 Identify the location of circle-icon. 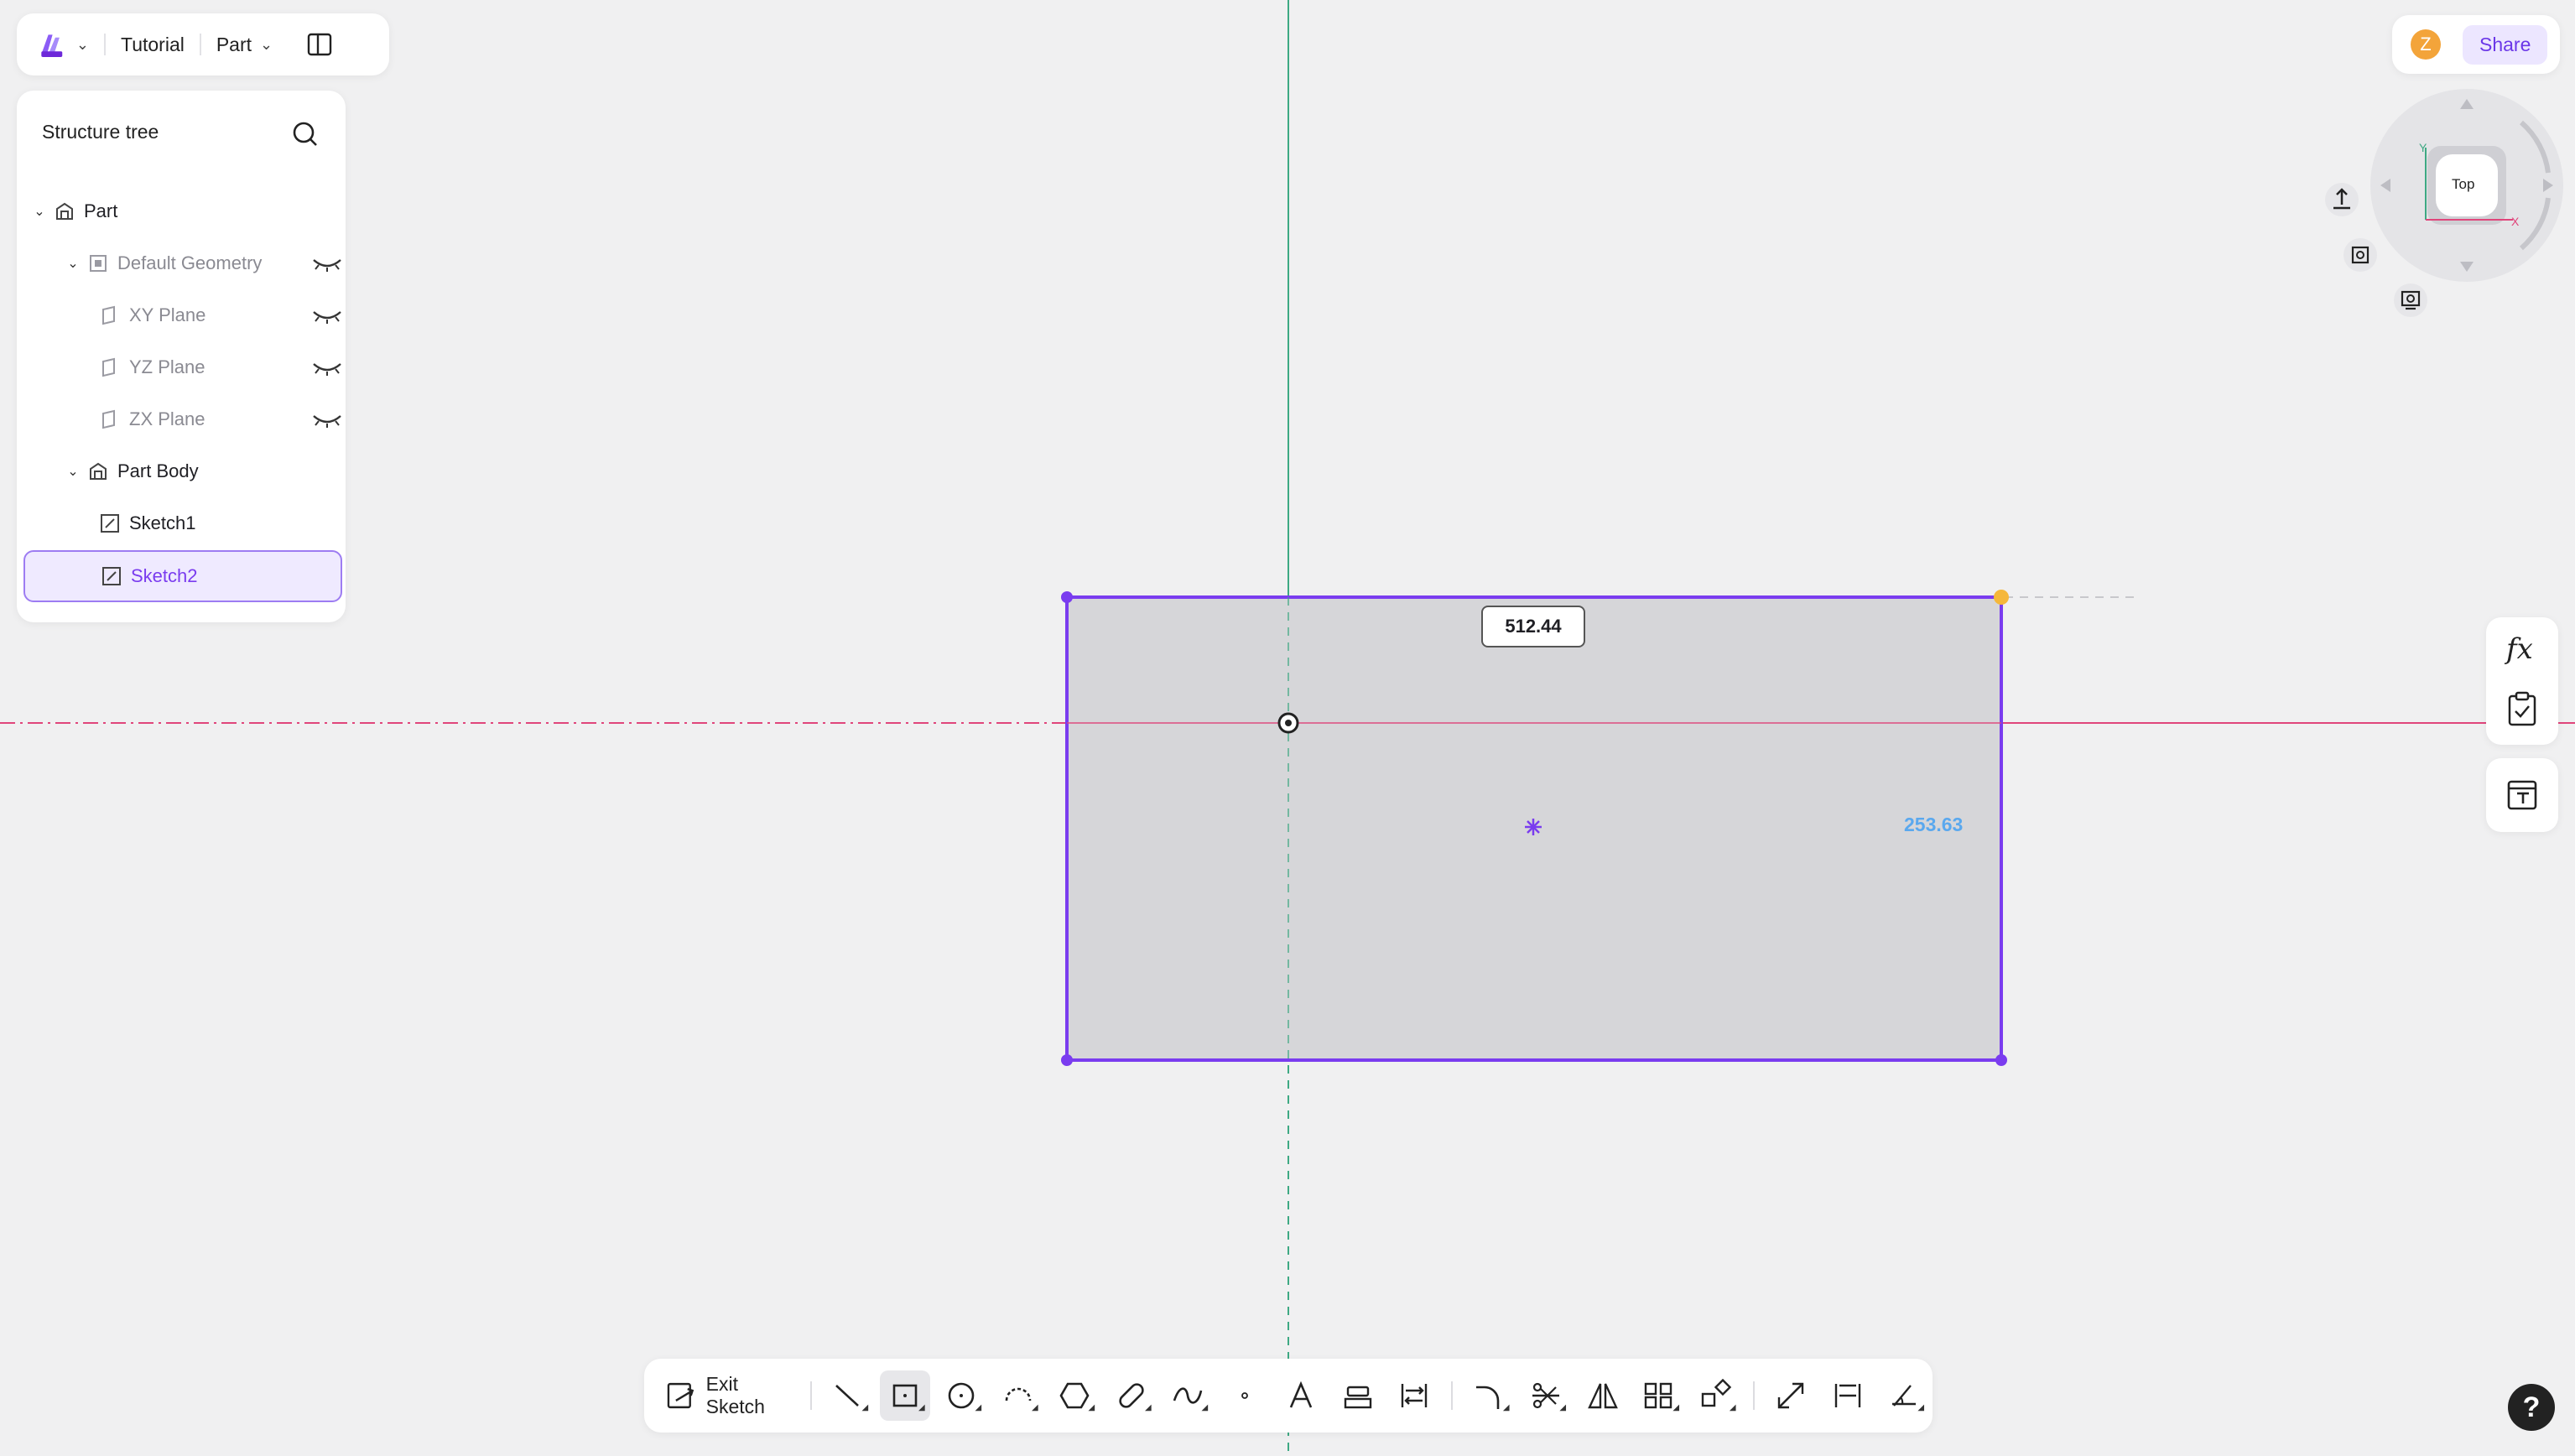
(962, 1395).